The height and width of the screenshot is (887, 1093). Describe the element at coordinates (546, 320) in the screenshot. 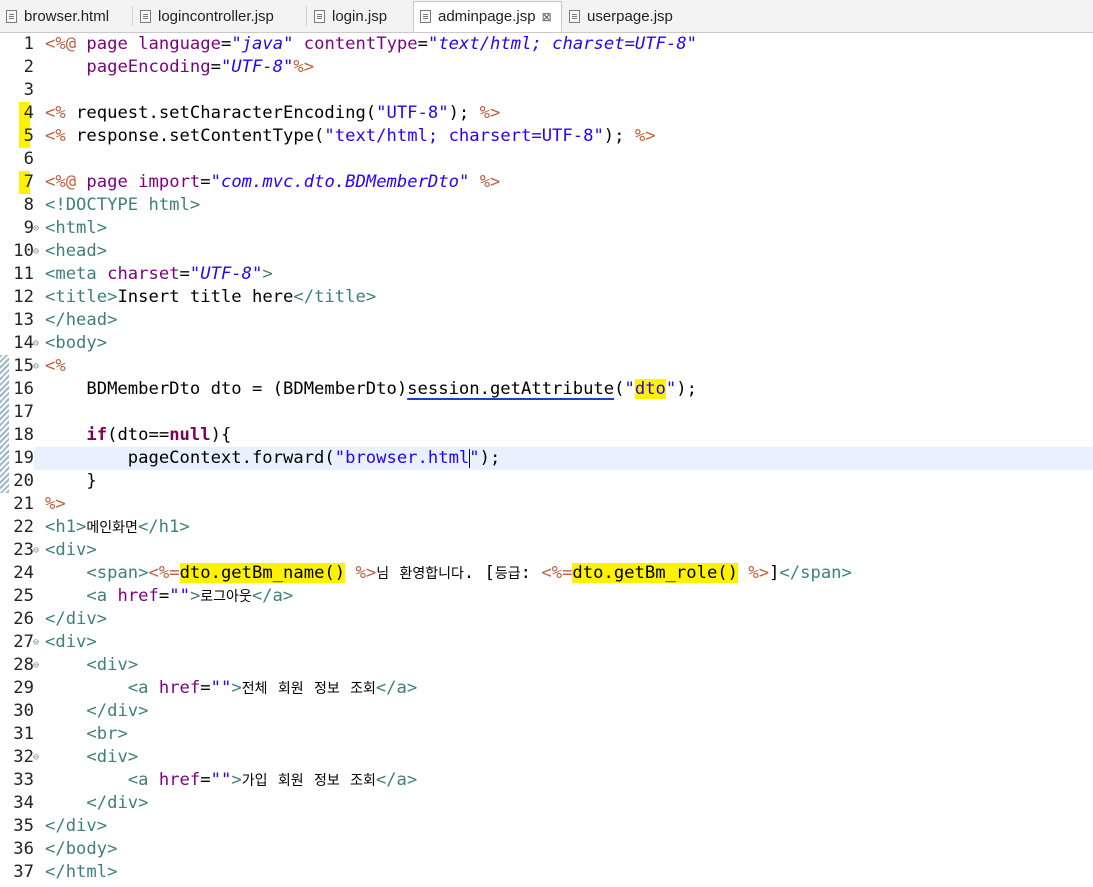

I see `code-line: 13 </head>` at that location.